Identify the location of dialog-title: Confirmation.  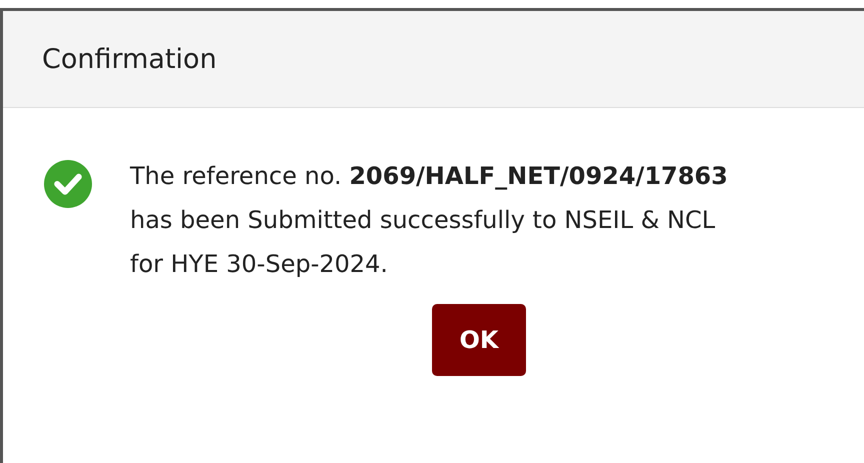
(129, 59).